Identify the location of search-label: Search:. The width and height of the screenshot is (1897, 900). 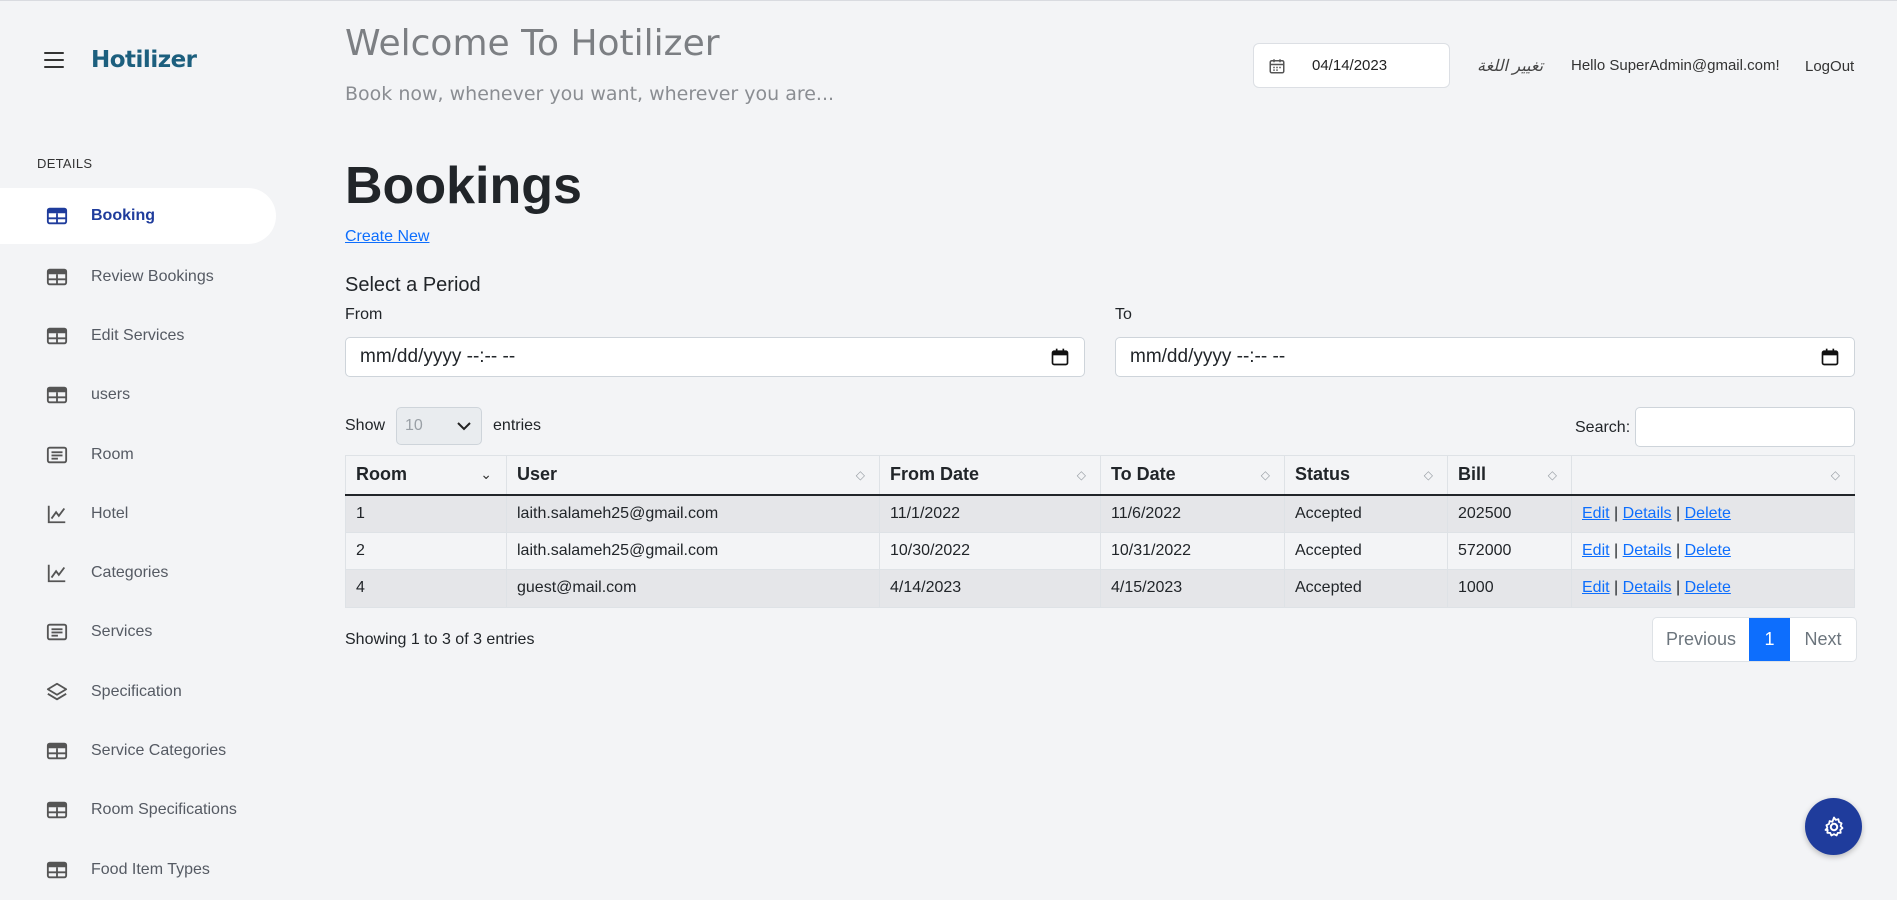
(1603, 427).